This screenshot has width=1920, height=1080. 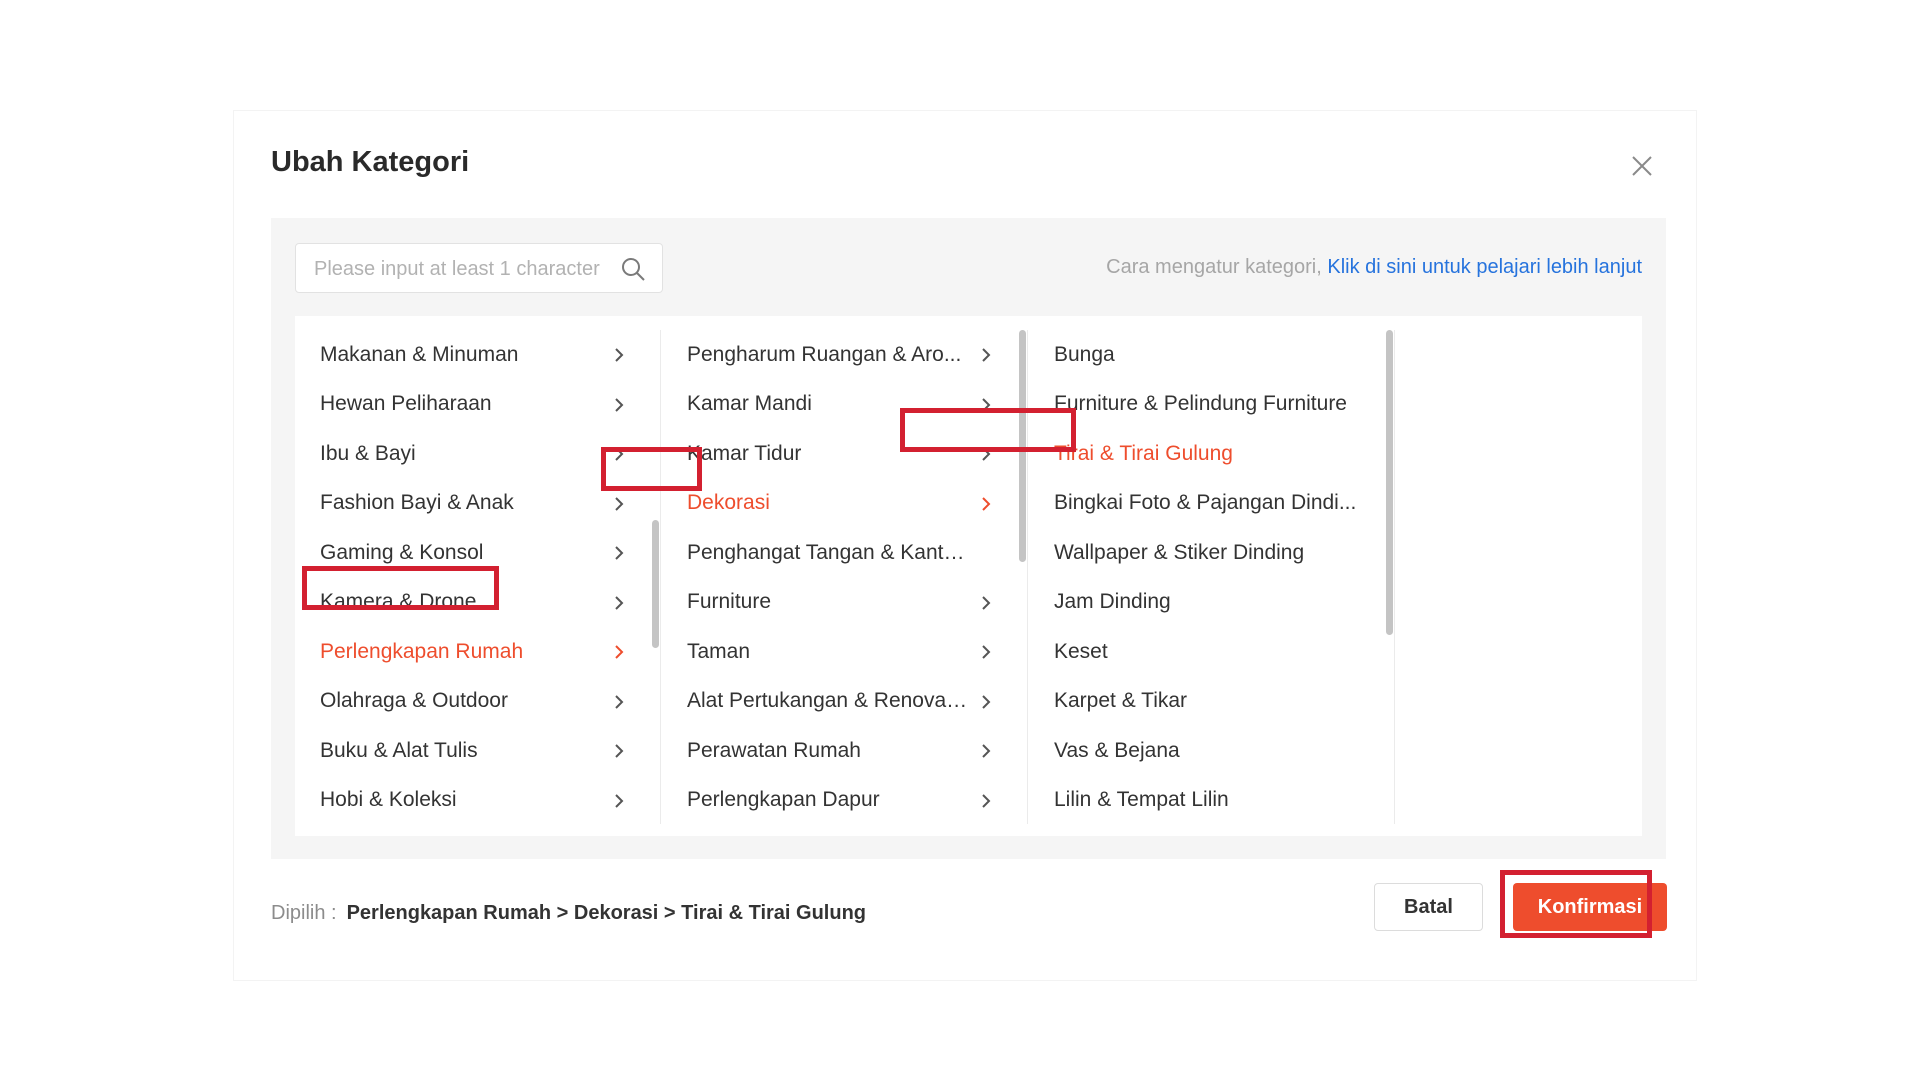 What do you see at coordinates (783, 799) in the screenshot?
I see `category-item-label: Perlengkapan Dapur` at bounding box center [783, 799].